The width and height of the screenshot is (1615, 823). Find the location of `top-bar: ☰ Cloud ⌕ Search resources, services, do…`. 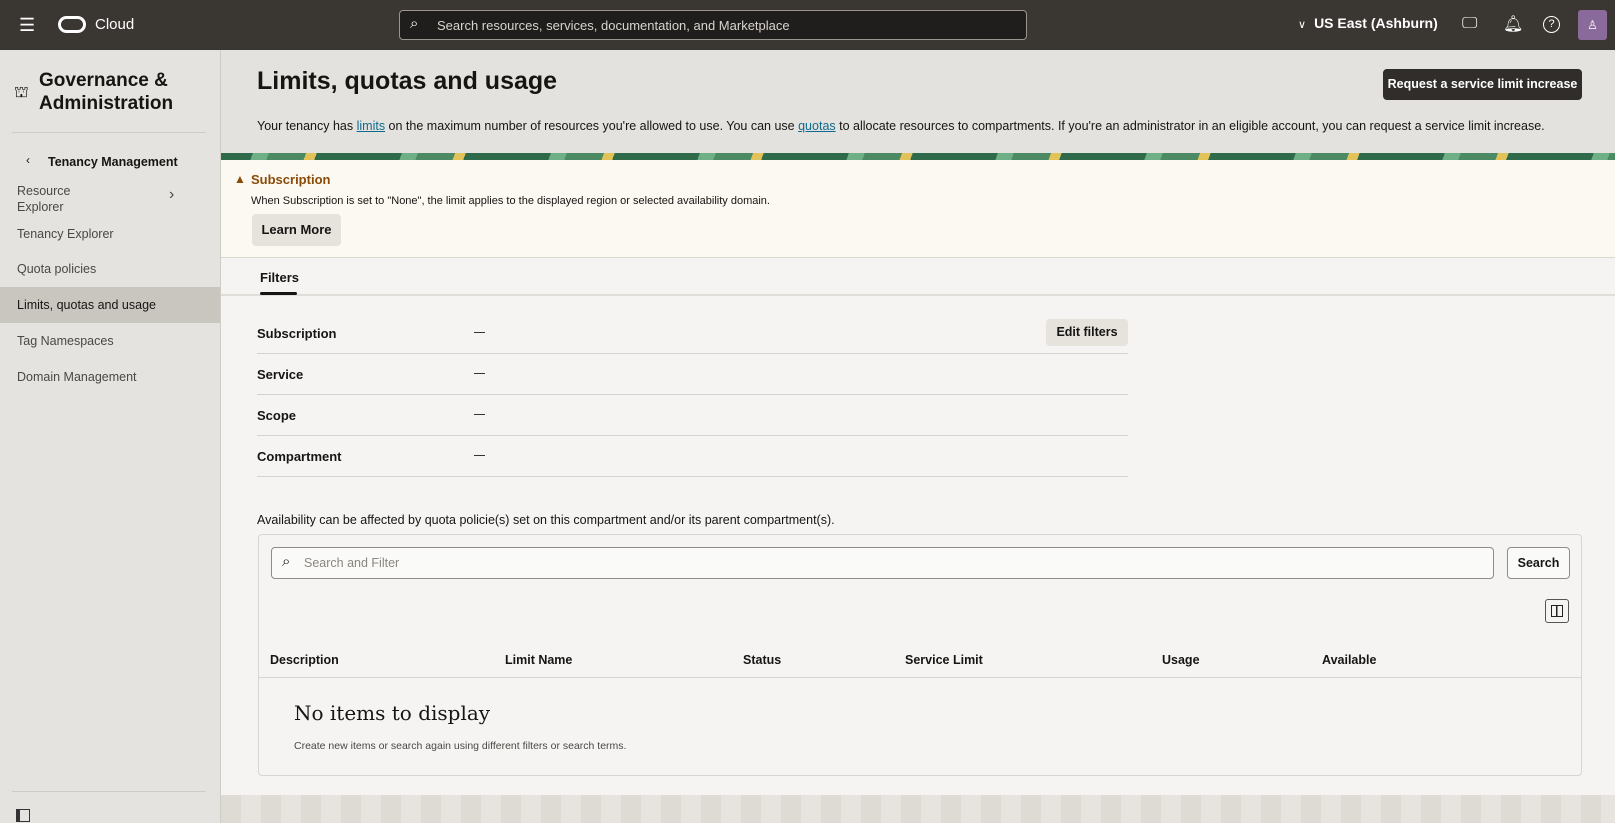

top-bar: ☰ Cloud ⌕ Search resources, services, do… is located at coordinates (807, 25).